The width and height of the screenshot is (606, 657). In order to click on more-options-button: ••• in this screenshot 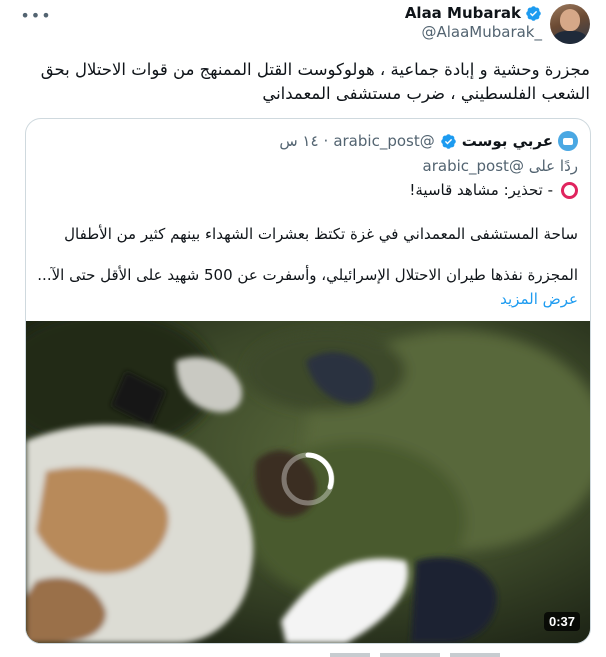, I will do `click(36, 15)`.